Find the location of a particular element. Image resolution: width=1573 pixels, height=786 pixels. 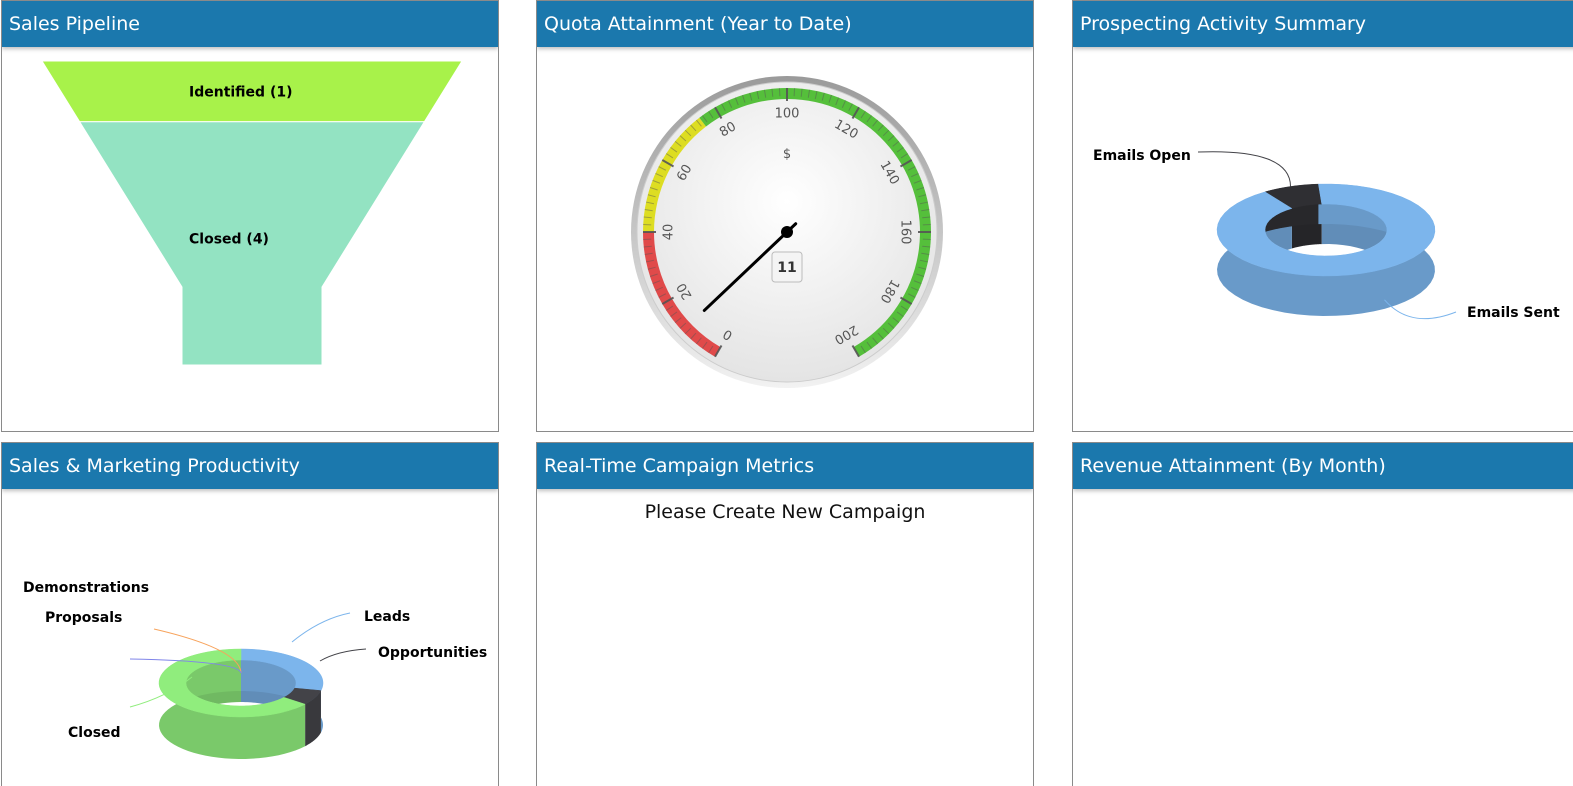

panel-title: Quota Attainment (Year to Date) is located at coordinates (785, 24).